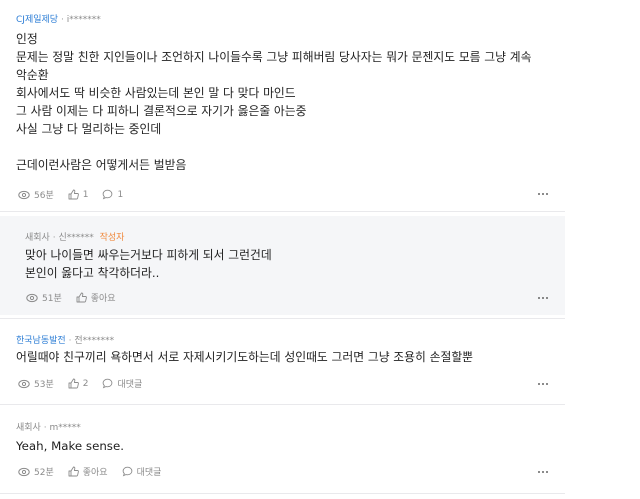 The image size is (640, 499). I want to click on comment-meta: 새회사 · 신****** 작성자, so click(75, 238).